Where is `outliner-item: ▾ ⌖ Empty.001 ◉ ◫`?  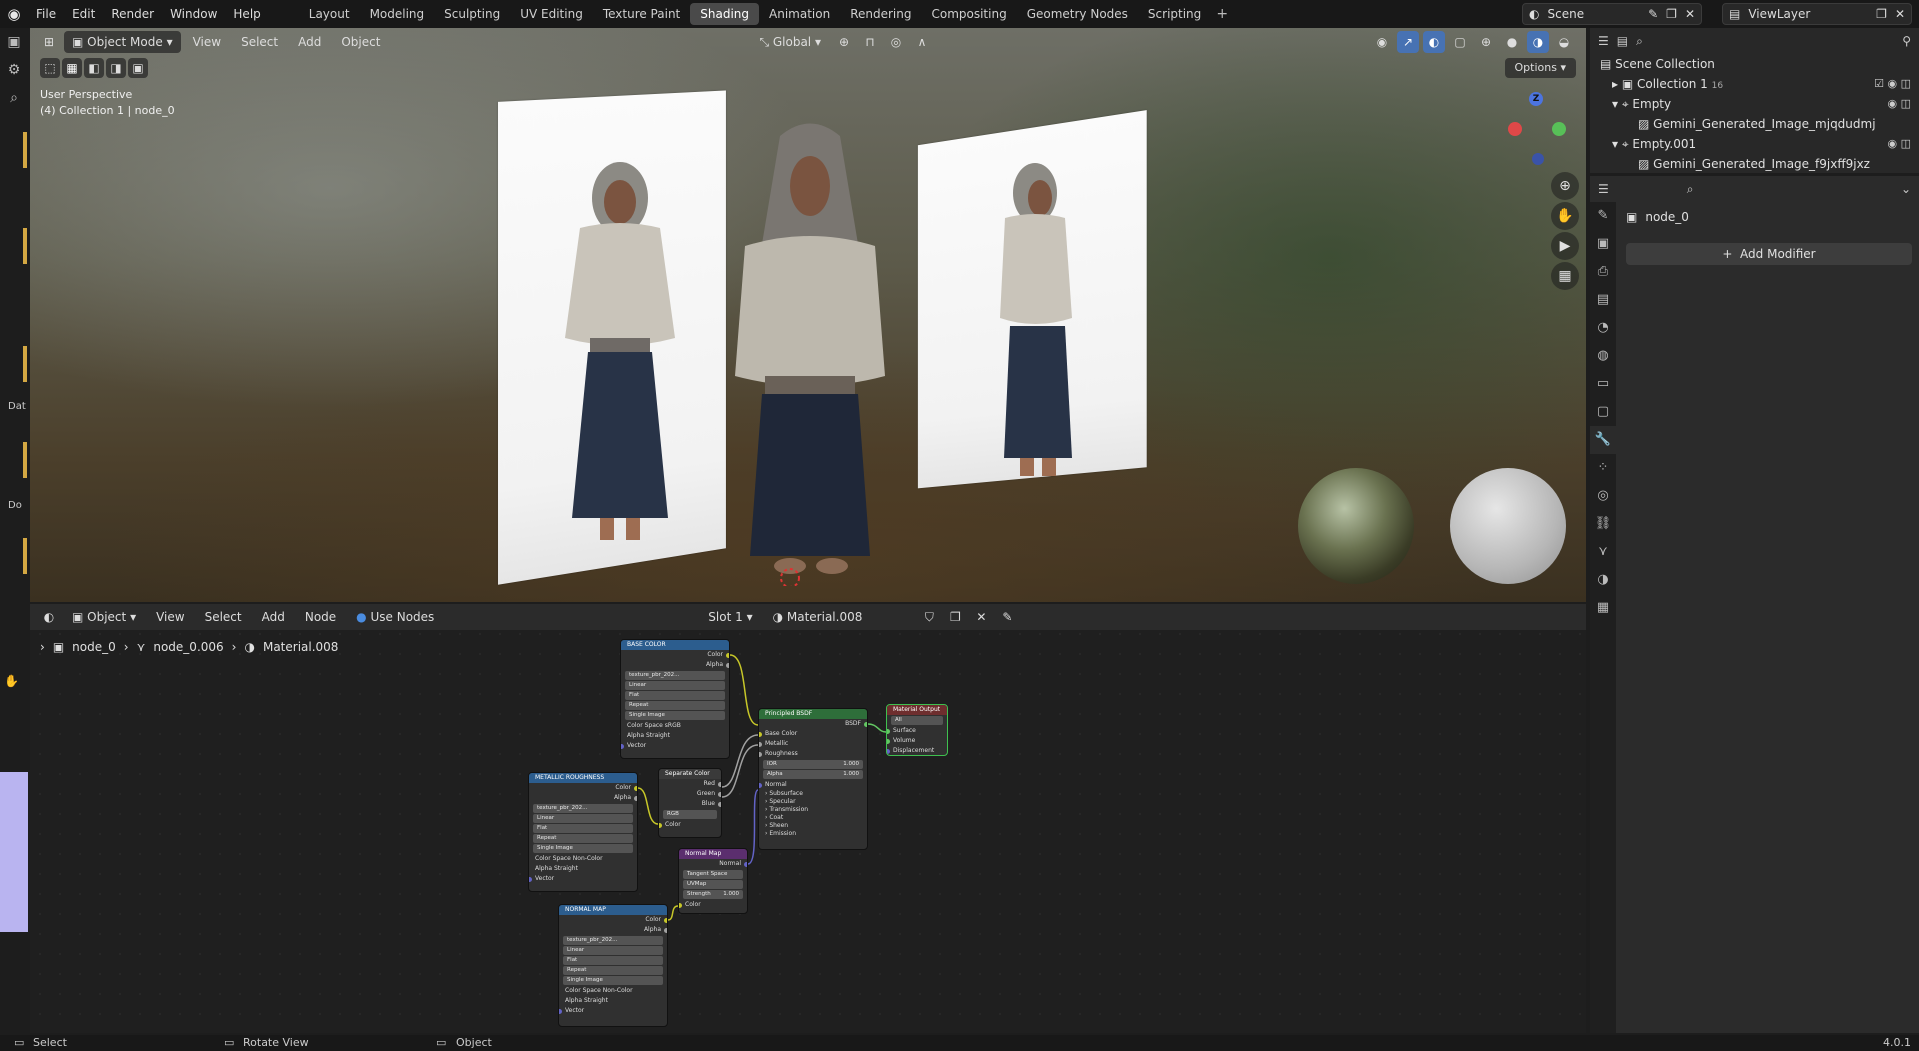
outliner-item: ▾ ⌖ Empty.001 ◉ ◫ is located at coordinates (1754, 144).